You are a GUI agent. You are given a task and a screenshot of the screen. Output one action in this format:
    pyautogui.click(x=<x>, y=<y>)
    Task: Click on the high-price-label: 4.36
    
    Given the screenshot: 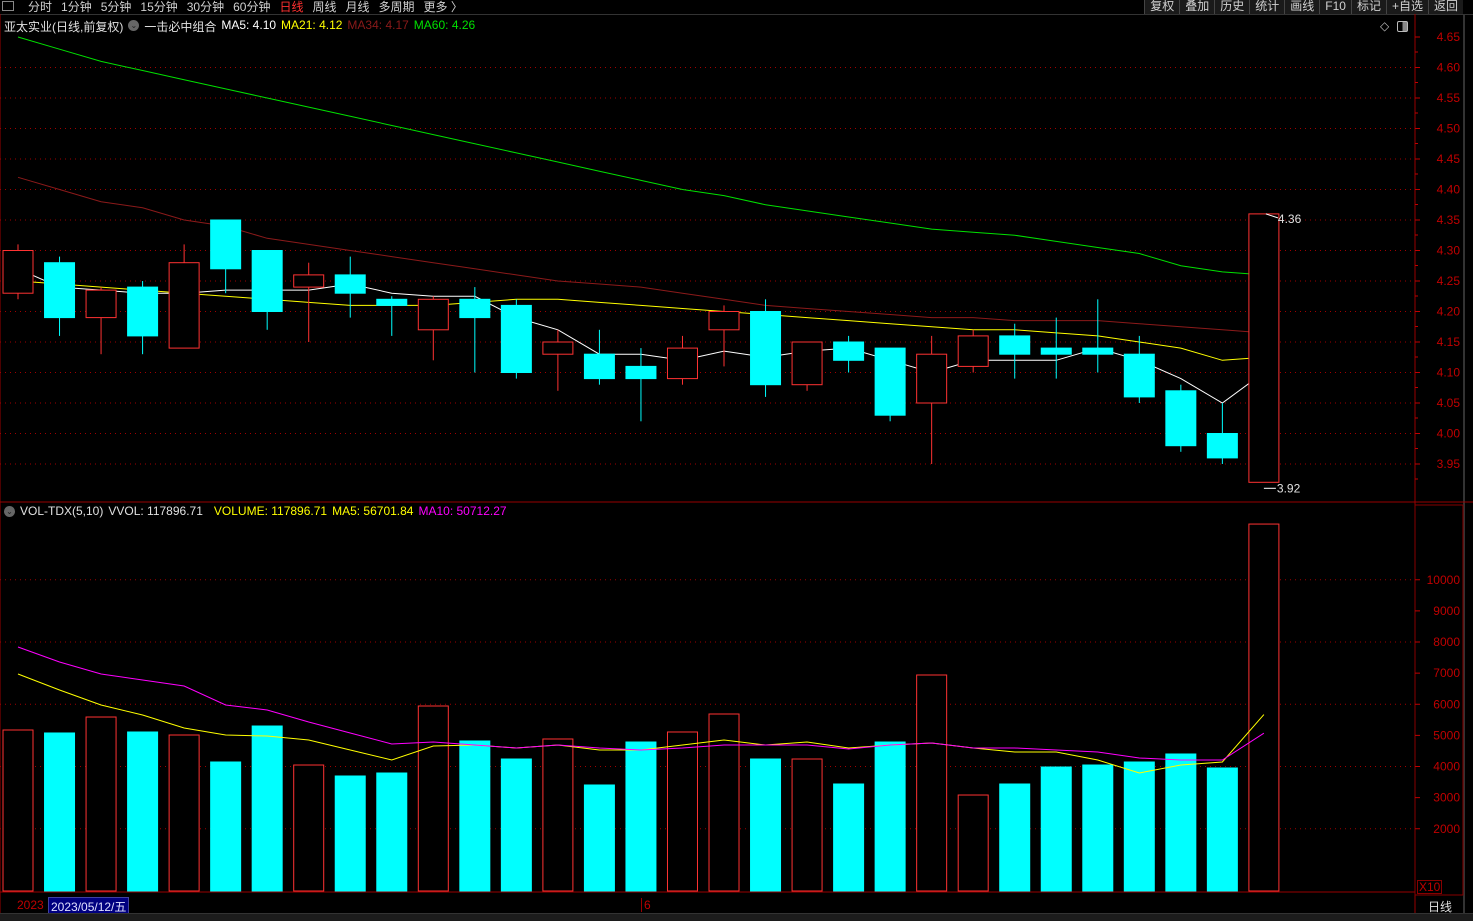 What is the action you would take?
    pyautogui.click(x=1290, y=219)
    